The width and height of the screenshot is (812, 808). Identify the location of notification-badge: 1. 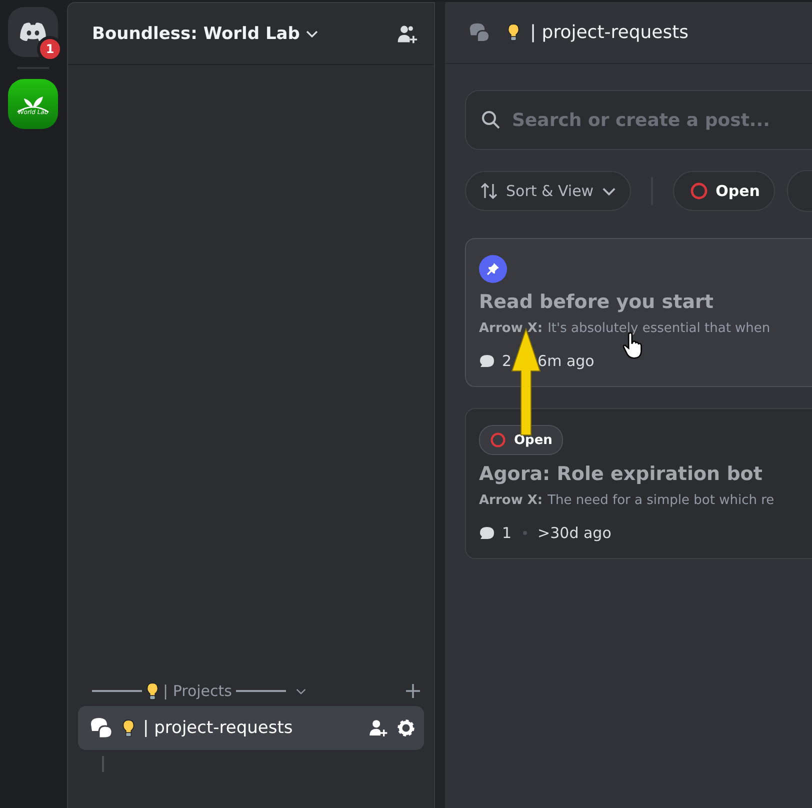
(50, 49).